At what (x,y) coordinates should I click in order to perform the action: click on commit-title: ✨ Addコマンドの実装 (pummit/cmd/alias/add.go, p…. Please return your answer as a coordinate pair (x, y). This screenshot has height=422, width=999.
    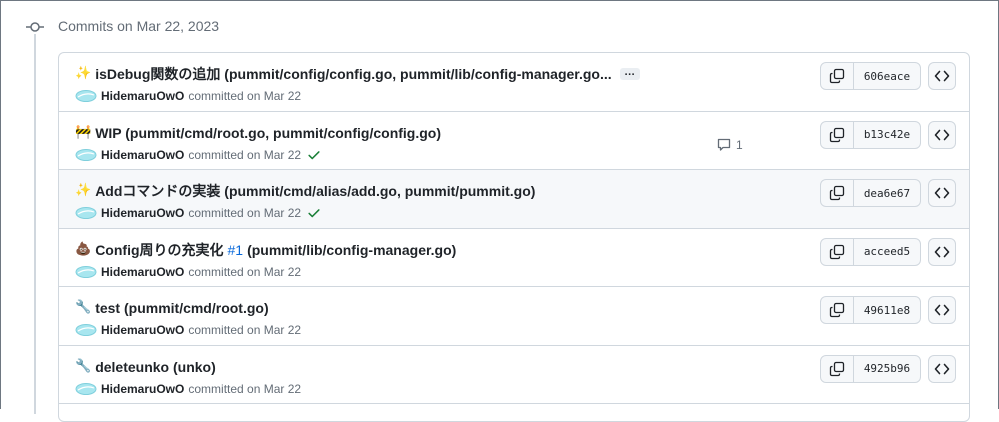
    Looking at the image, I should click on (305, 191).